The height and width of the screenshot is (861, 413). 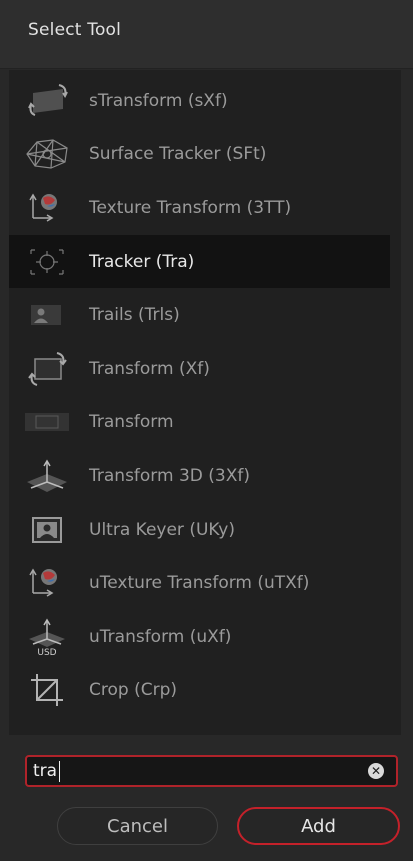 I want to click on transform-3d-icon, so click(x=47, y=476).